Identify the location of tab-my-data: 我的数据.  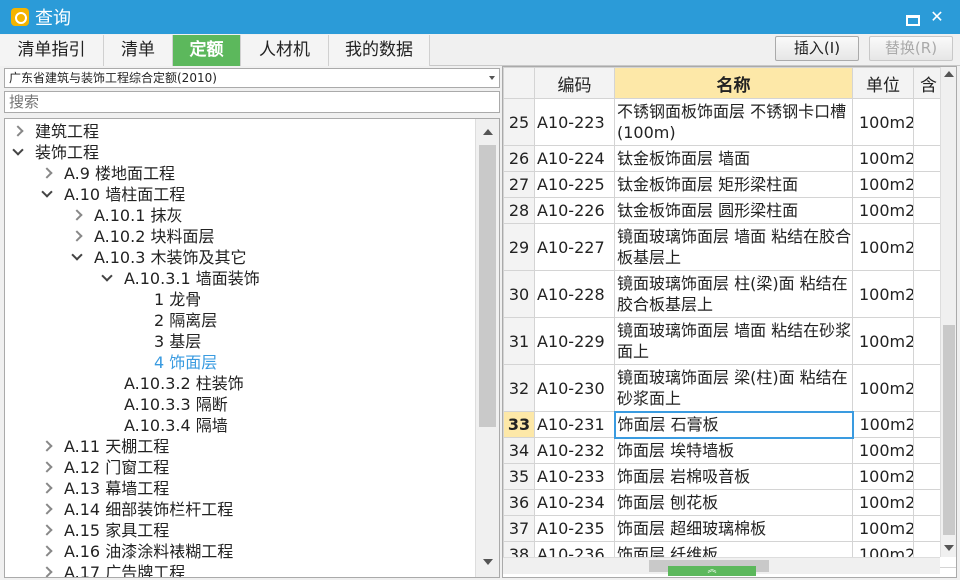
(379, 50).